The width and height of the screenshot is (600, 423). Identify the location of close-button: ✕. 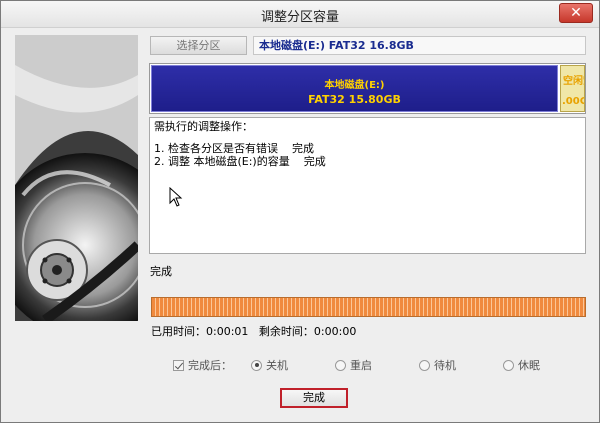
(576, 13).